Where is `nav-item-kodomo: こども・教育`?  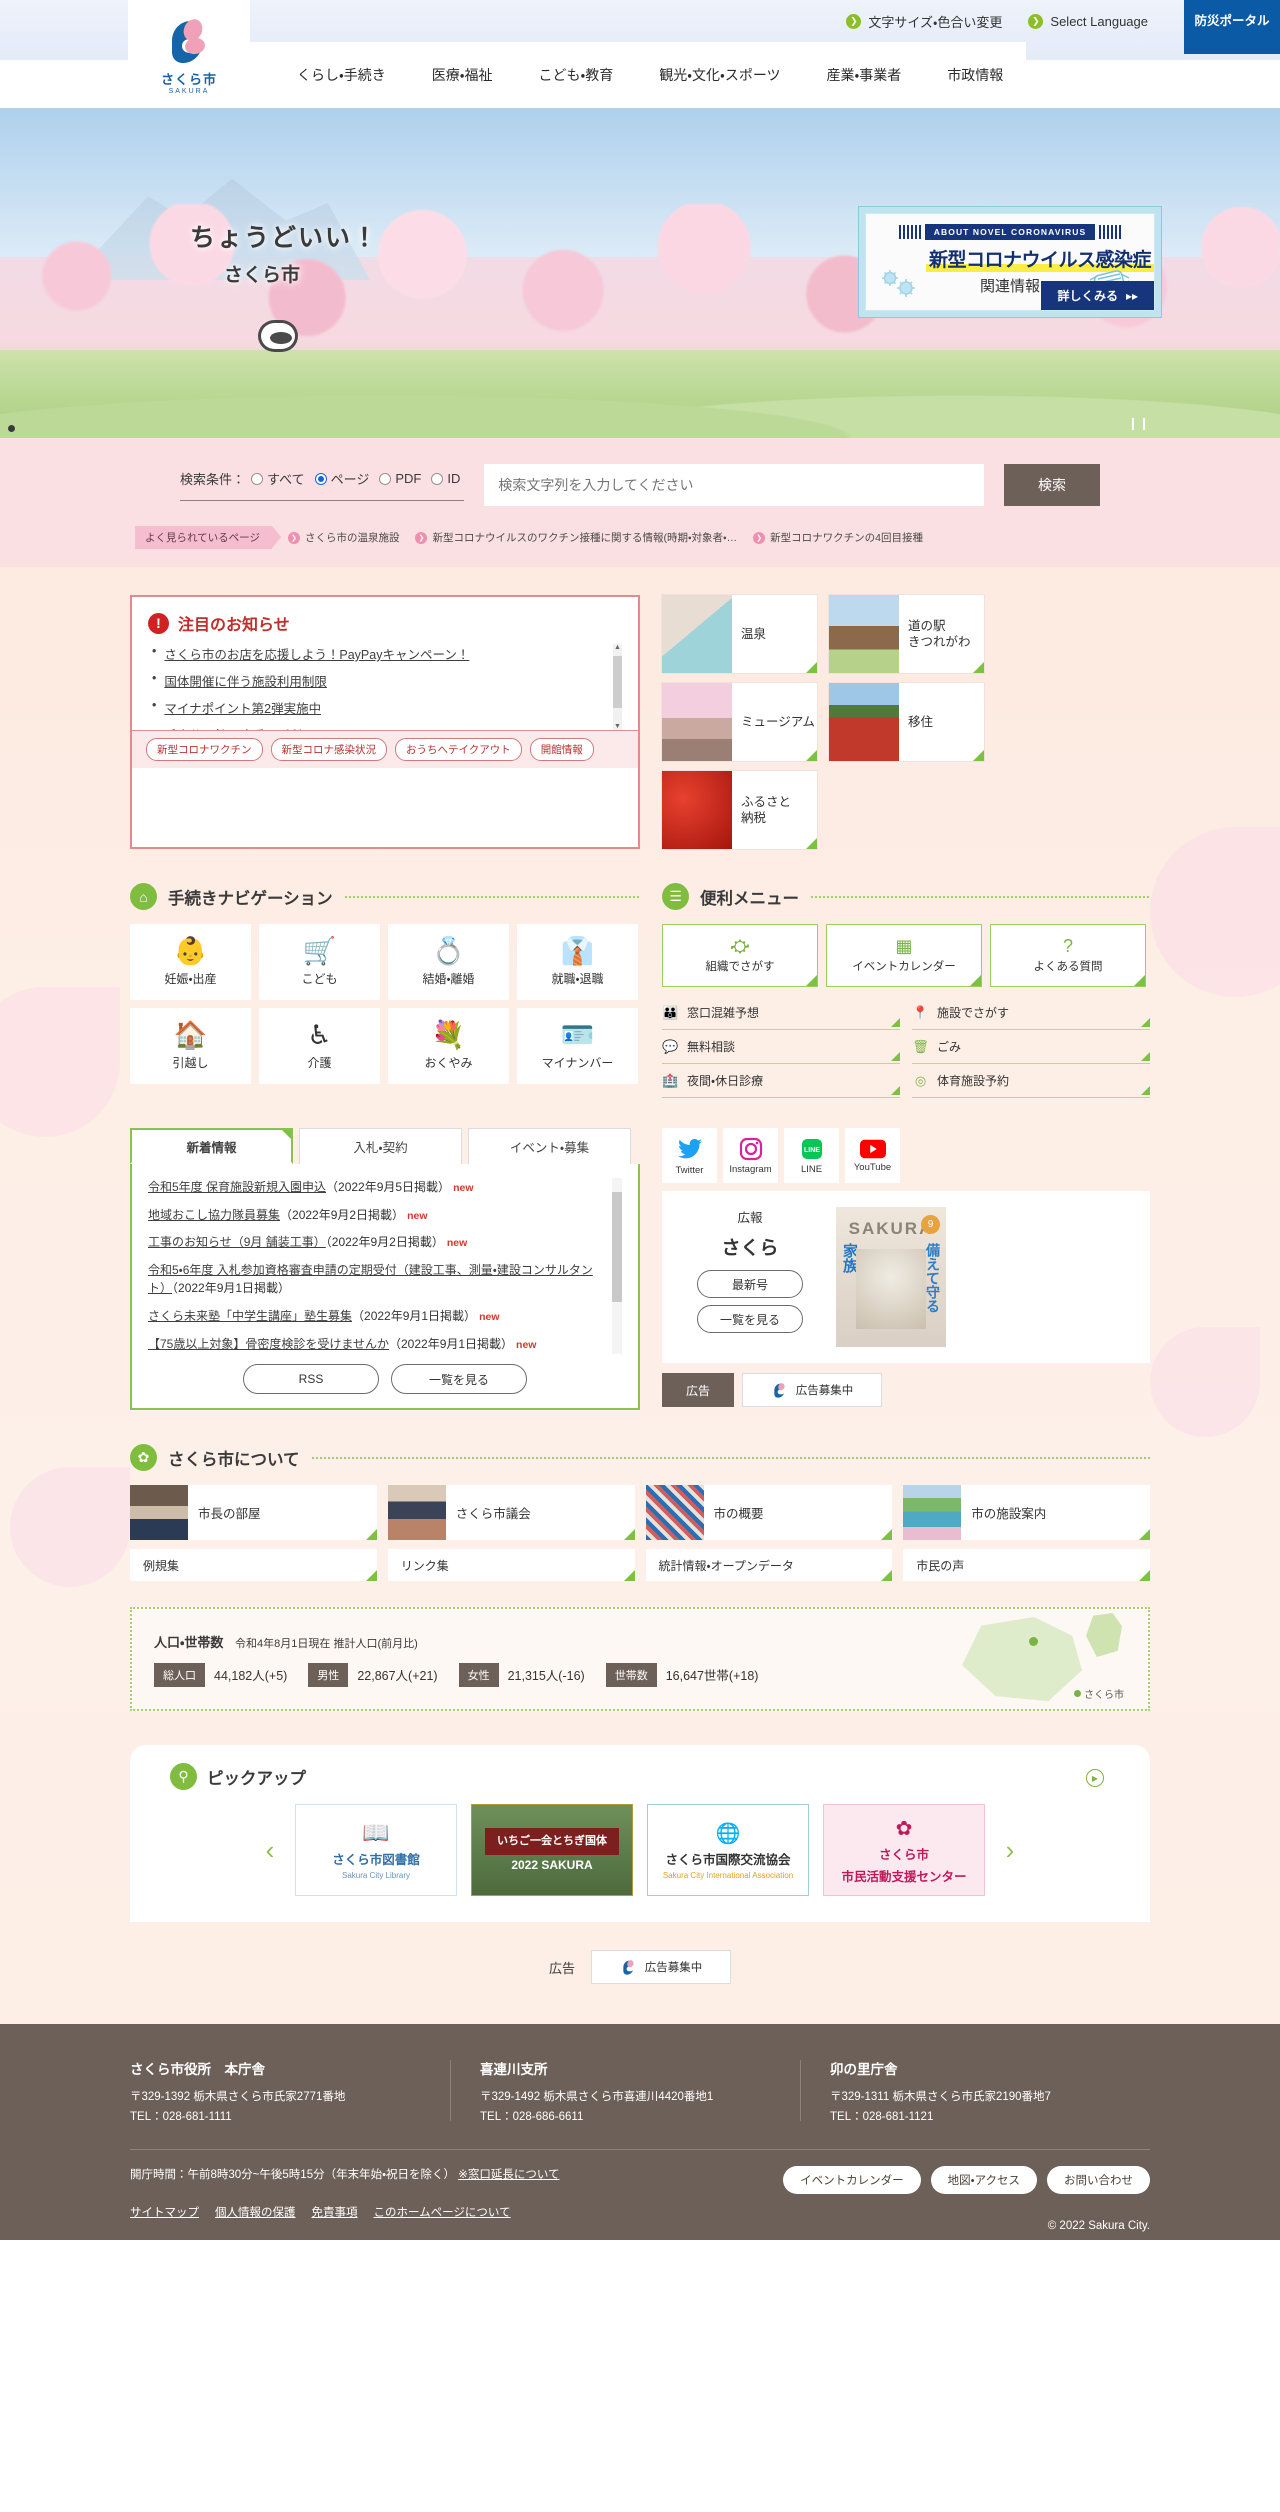
nav-item-kodomo: こども・教育 is located at coordinates (576, 75).